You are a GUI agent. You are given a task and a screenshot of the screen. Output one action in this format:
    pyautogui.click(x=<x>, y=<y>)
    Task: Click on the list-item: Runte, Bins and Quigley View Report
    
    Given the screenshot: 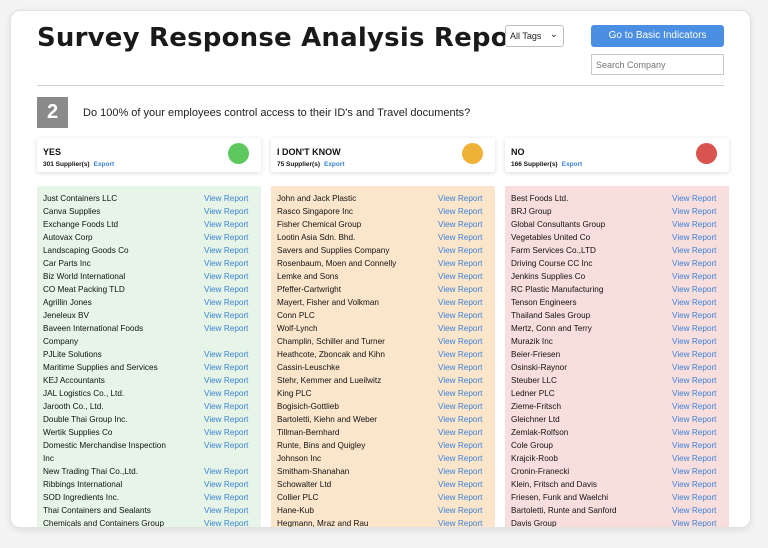 What is the action you would take?
    pyautogui.click(x=383, y=446)
    